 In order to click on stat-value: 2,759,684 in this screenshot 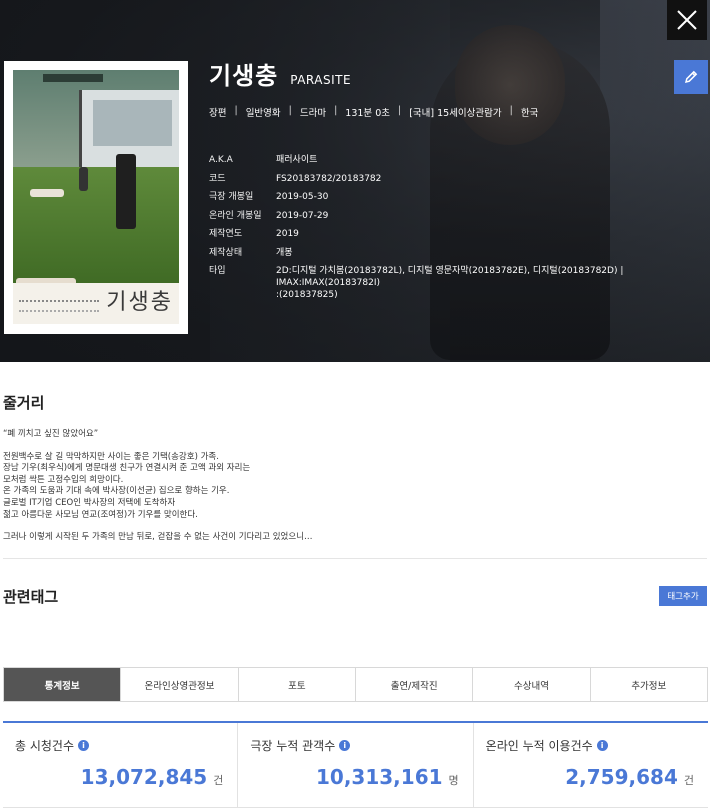, I will do `click(621, 777)`.